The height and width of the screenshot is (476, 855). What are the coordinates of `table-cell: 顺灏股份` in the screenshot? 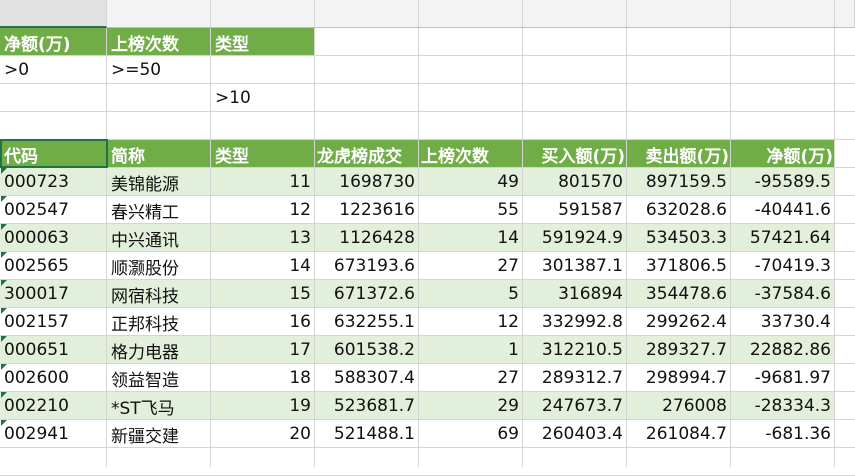 It's located at (159, 266).